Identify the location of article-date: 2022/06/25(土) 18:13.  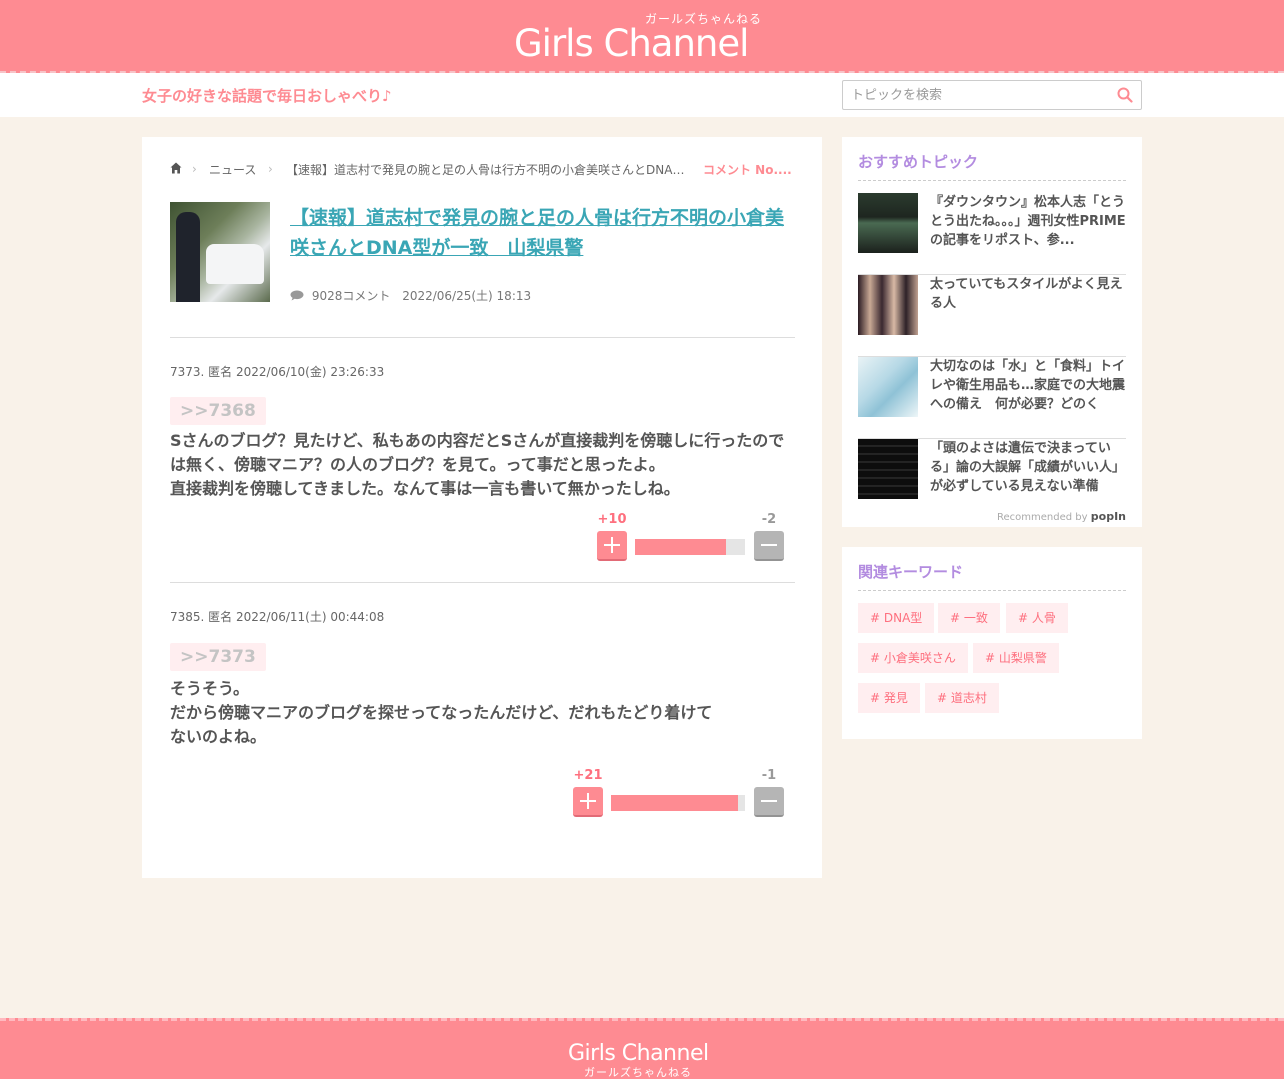
(467, 296).